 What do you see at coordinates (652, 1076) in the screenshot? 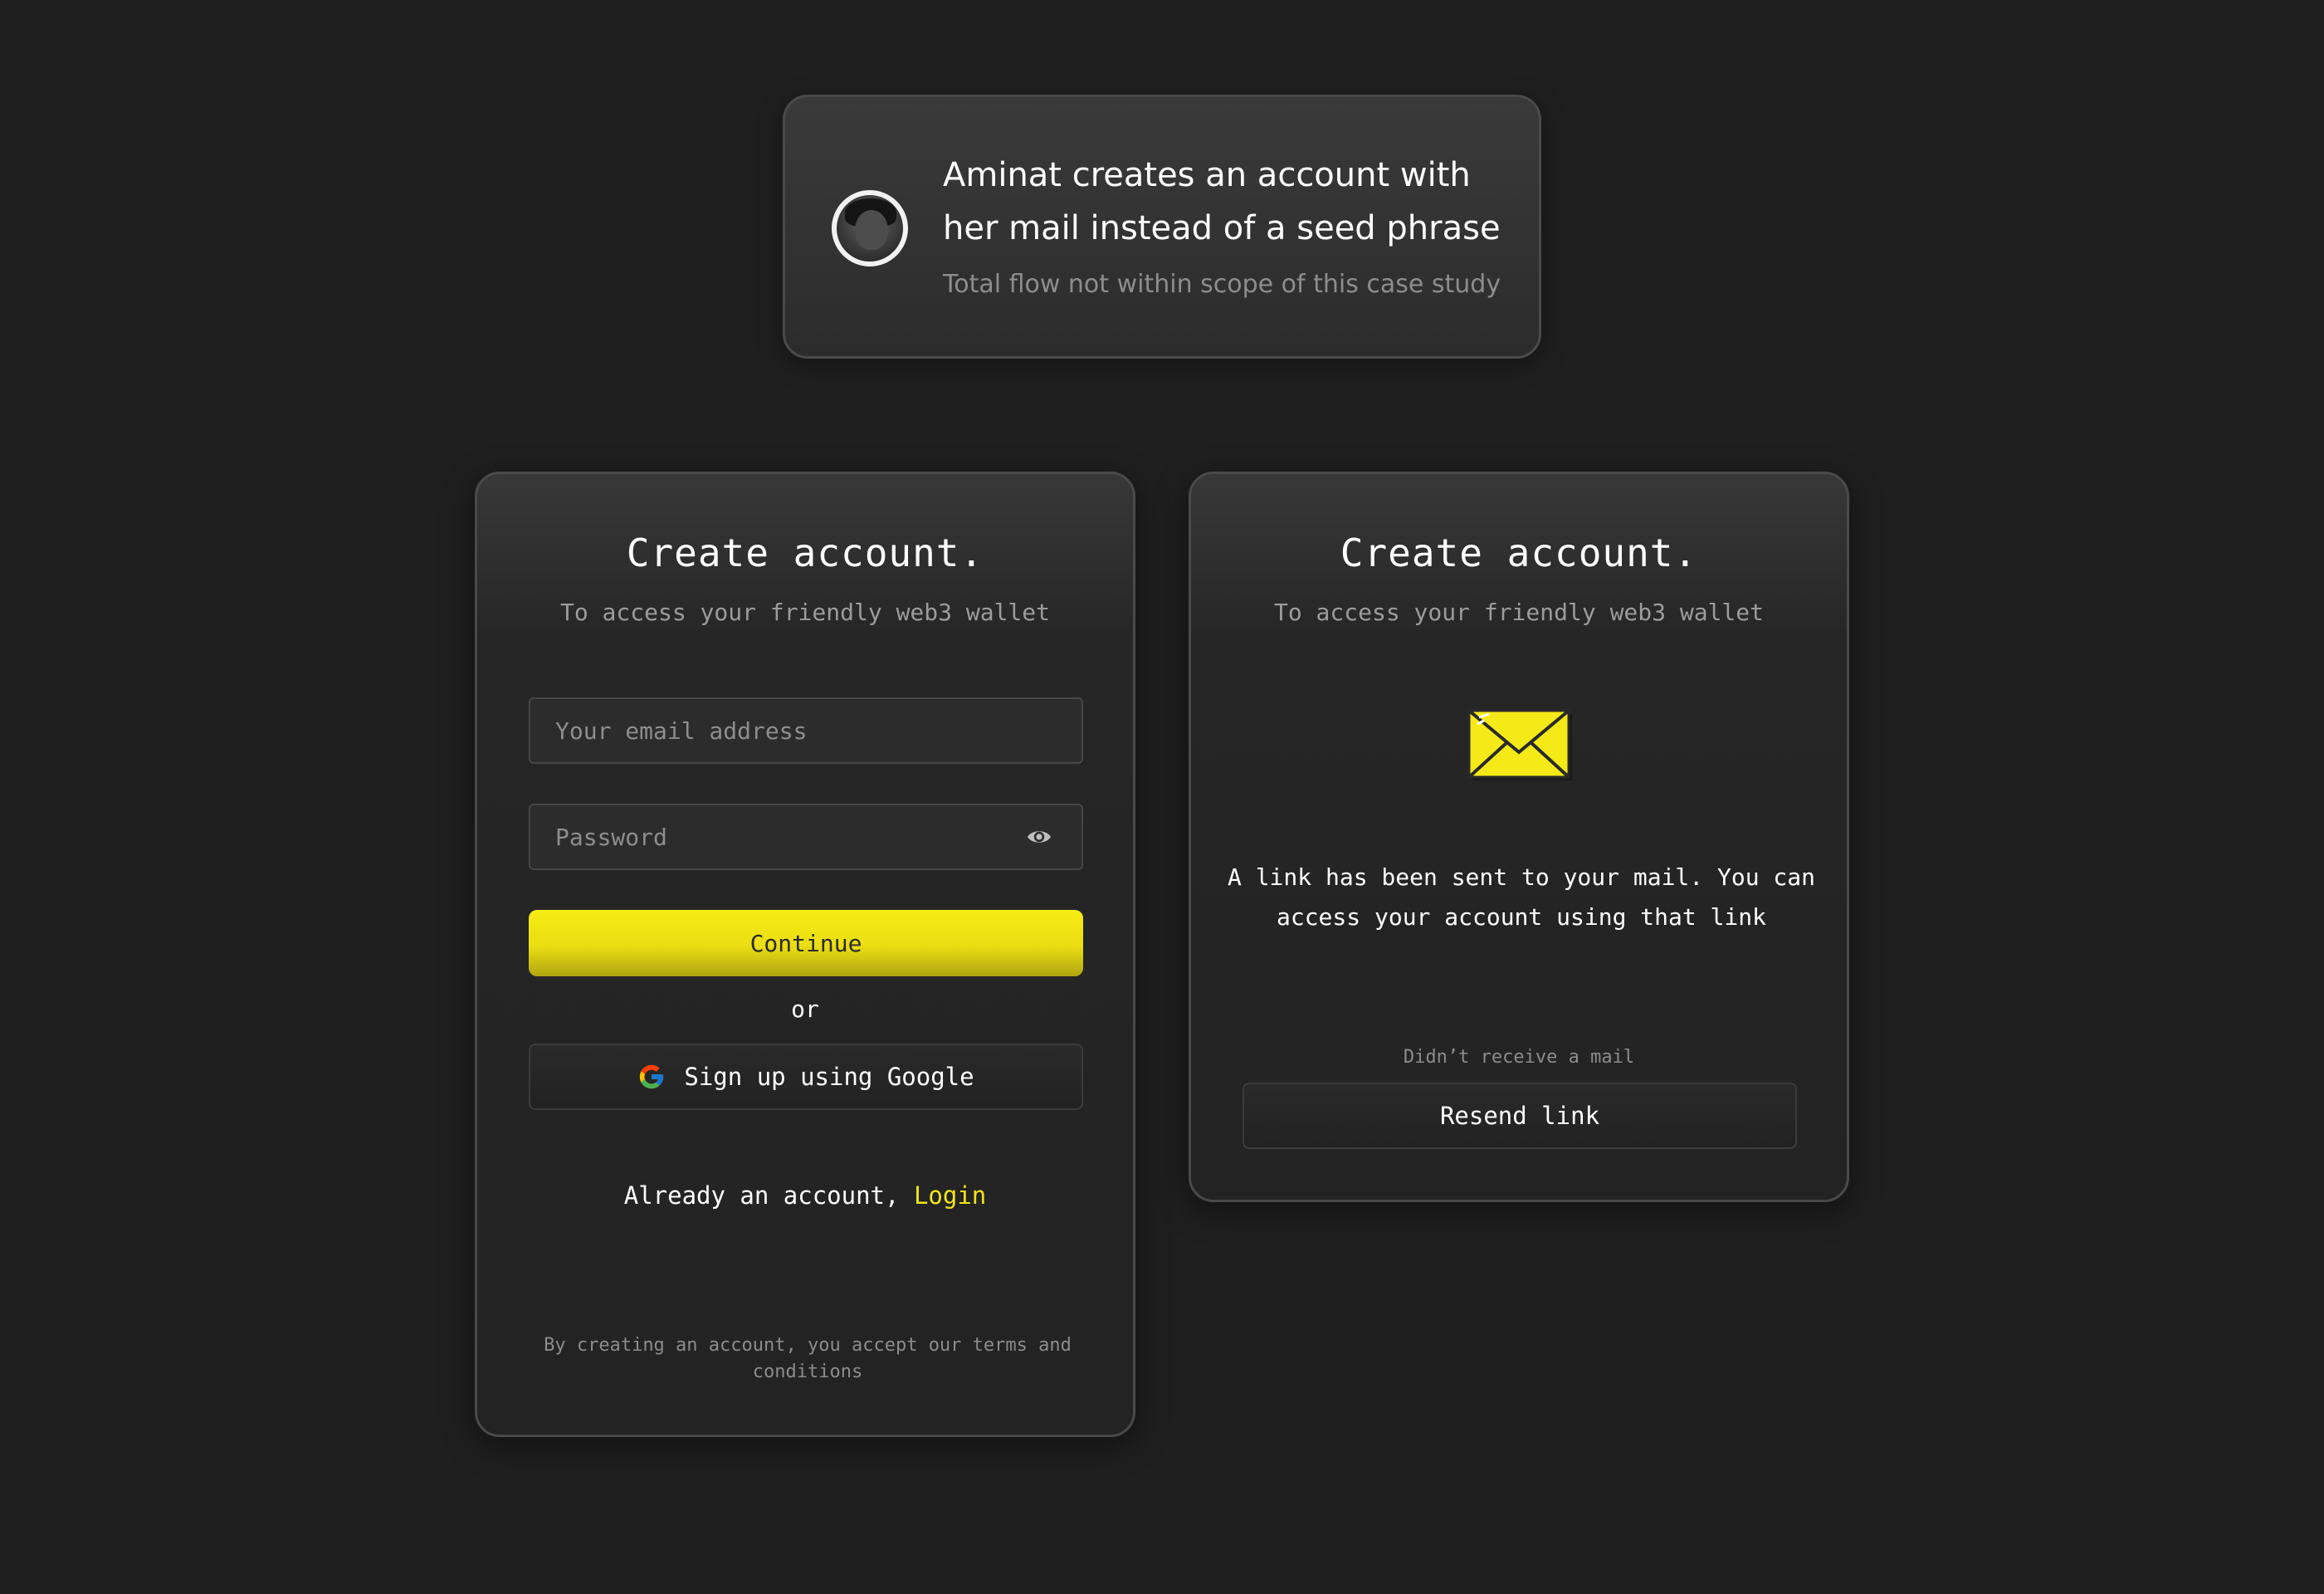
I see `google-icon` at bounding box center [652, 1076].